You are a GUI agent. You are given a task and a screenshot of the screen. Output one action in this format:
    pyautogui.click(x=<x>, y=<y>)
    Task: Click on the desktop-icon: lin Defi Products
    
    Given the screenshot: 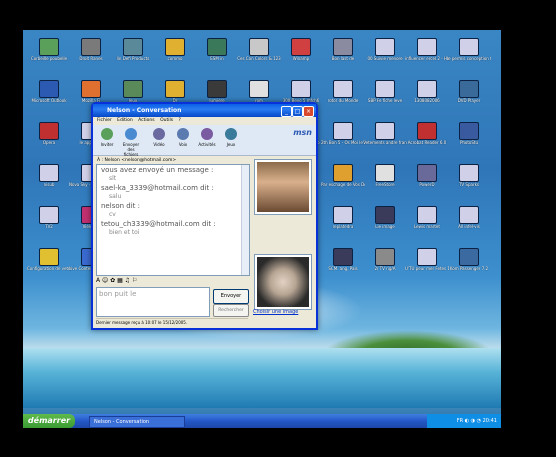 What is the action you would take?
    pyautogui.click(x=133, y=55)
    